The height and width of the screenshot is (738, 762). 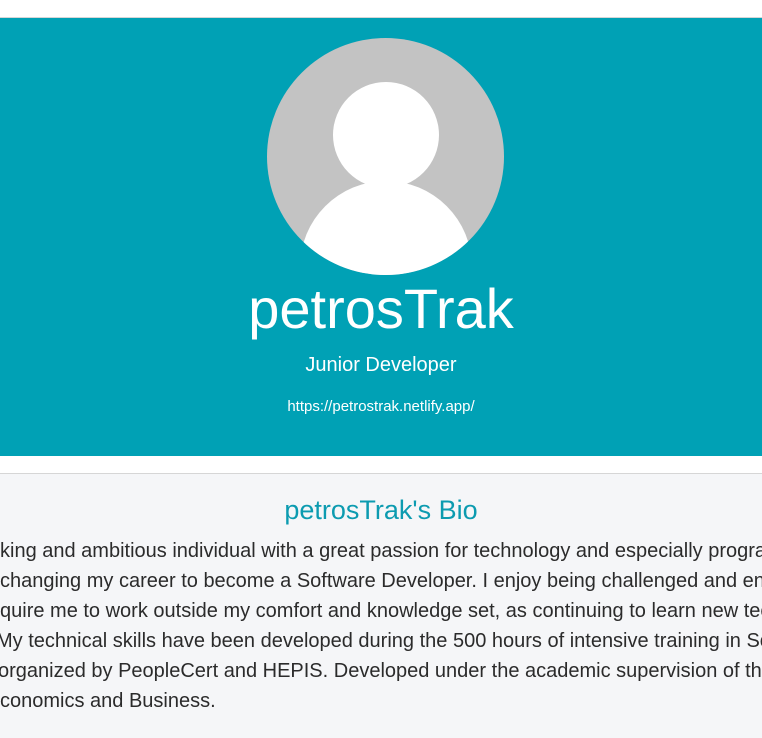 What do you see at coordinates (381, 308) in the screenshot?
I see `profile-name: petrosTrak` at bounding box center [381, 308].